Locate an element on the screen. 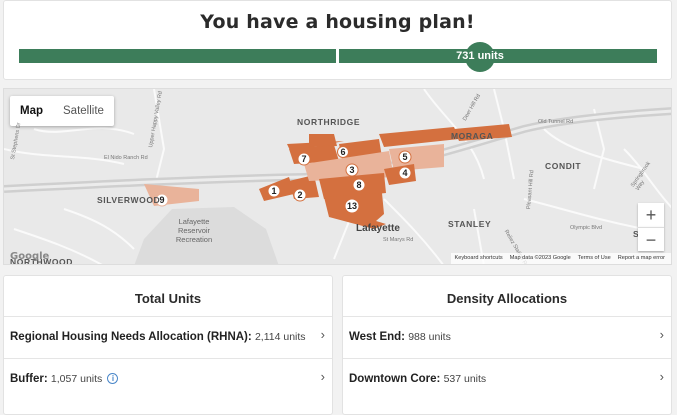 This screenshot has height=415, width=677. road-olympic: Olympic Blvd is located at coordinates (586, 228).